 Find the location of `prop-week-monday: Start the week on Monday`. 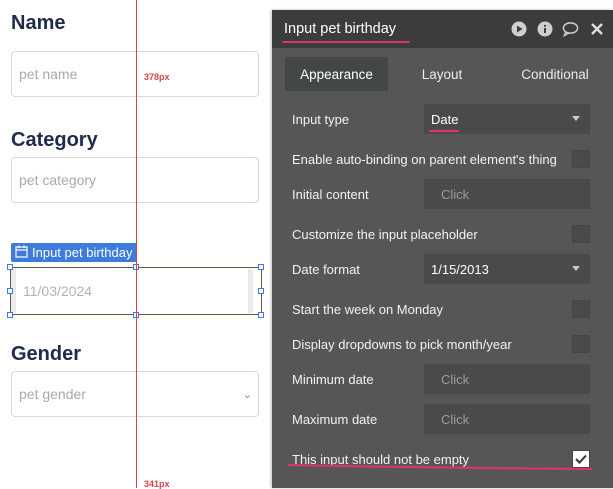

prop-week-monday: Start the week on Monday is located at coordinates (442, 309).